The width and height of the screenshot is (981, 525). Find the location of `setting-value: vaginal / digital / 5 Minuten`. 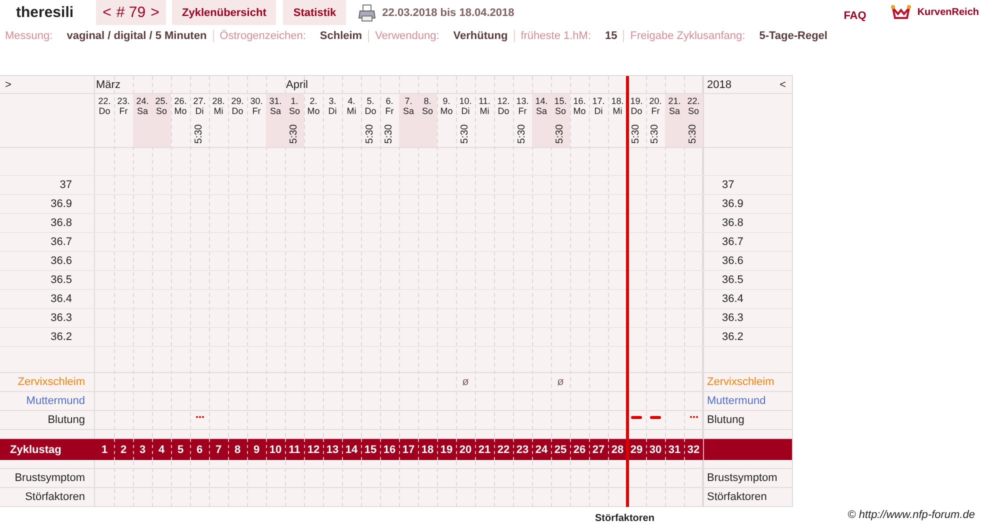

setting-value: vaginal / digital / 5 Minuten is located at coordinates (136, 36).